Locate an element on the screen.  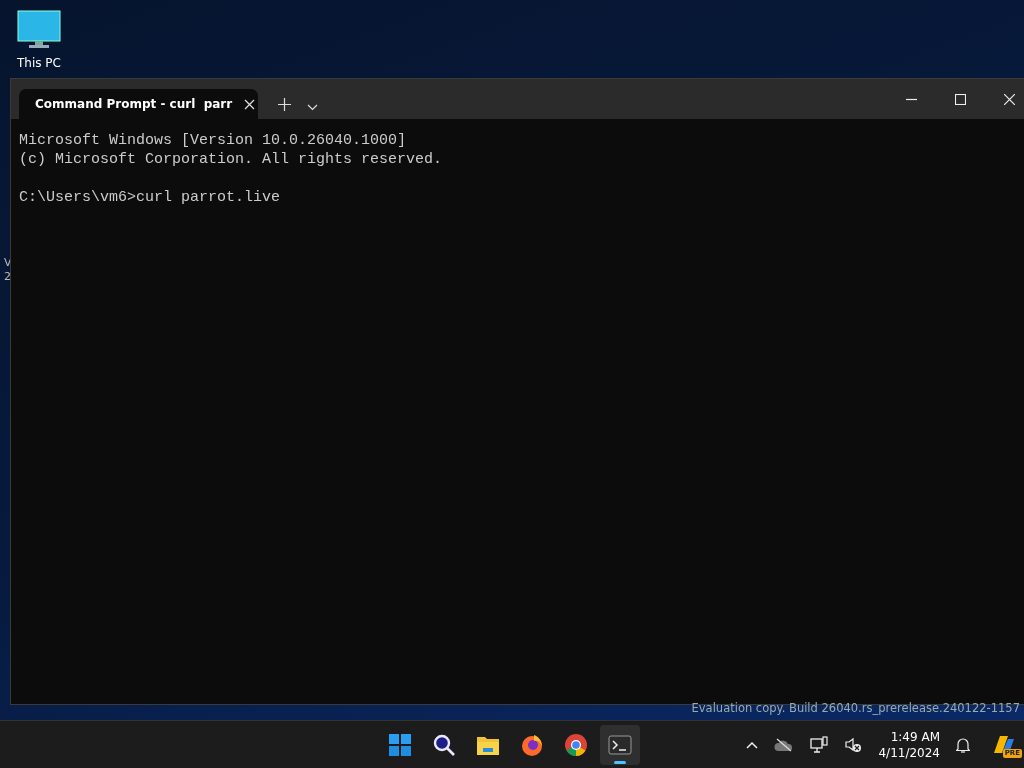
bell-icon is located at coordinates (963, 745).